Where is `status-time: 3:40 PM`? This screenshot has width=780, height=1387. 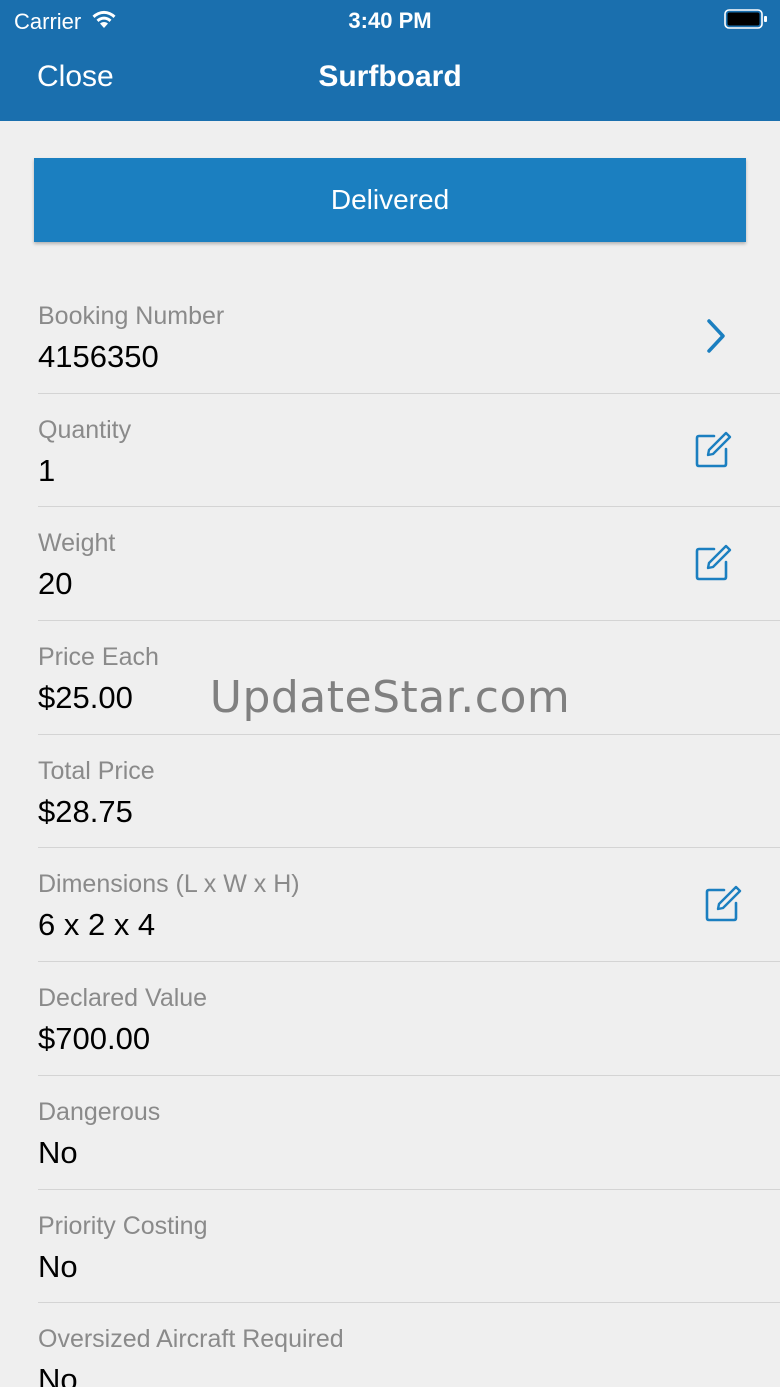 status-time: 3:40 PM is located at coordinates (390, 20).